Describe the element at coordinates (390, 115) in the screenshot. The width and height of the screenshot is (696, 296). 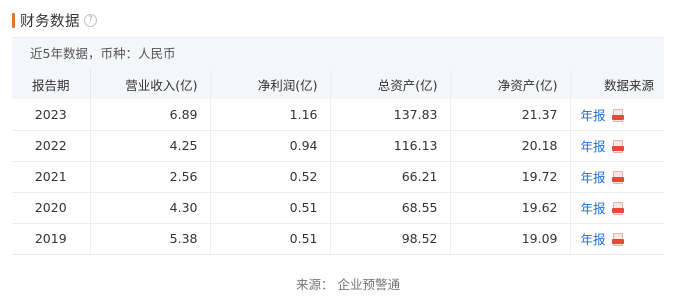
I see `cell-total-assets: 137.83` at that location.